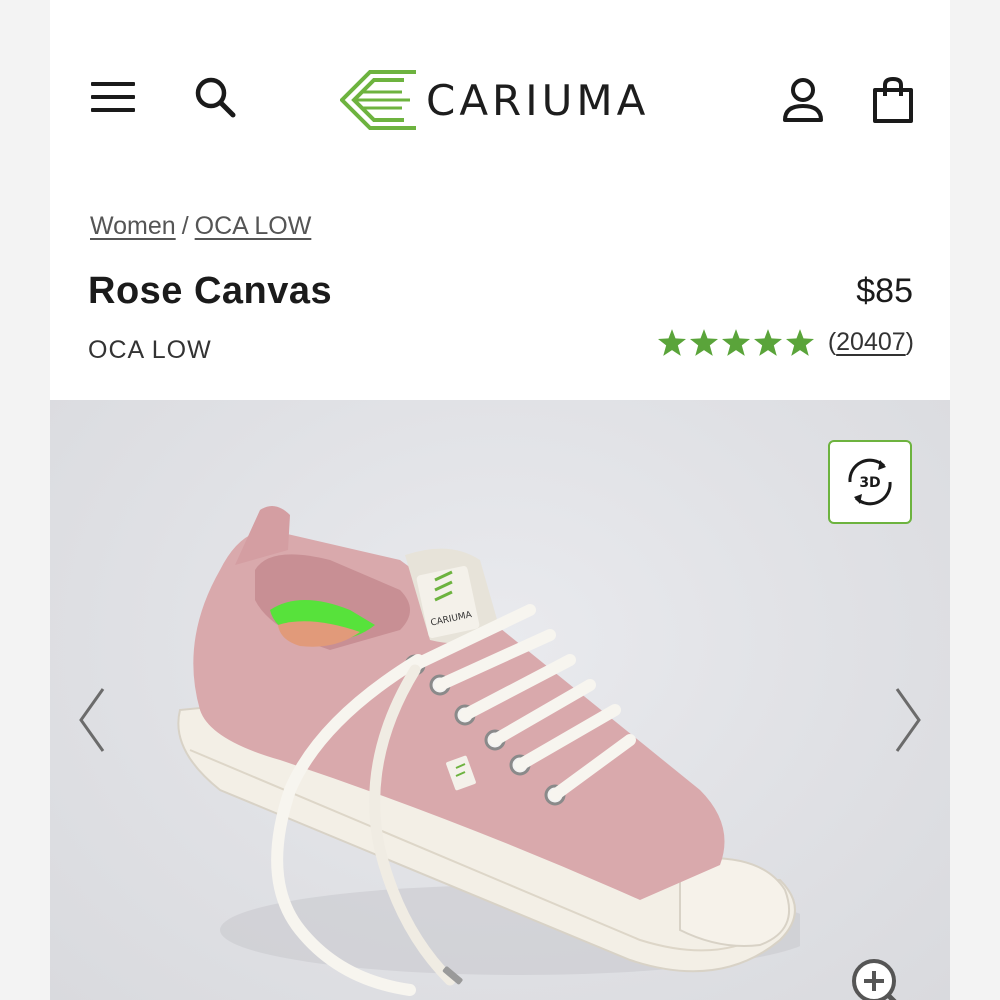 This screenshot has width=1000, height=1000. I want to click on brand-name: CARIUMA, so click(538, 100).